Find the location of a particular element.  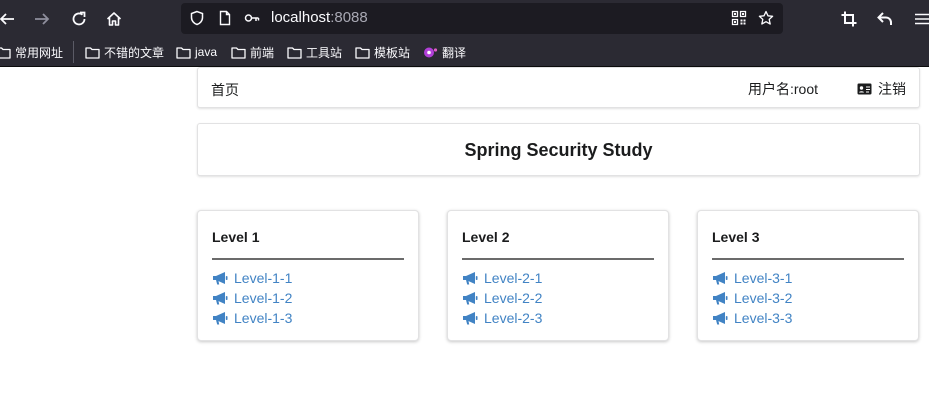

bookmark-folder: java is located at coordinates (196, 52).